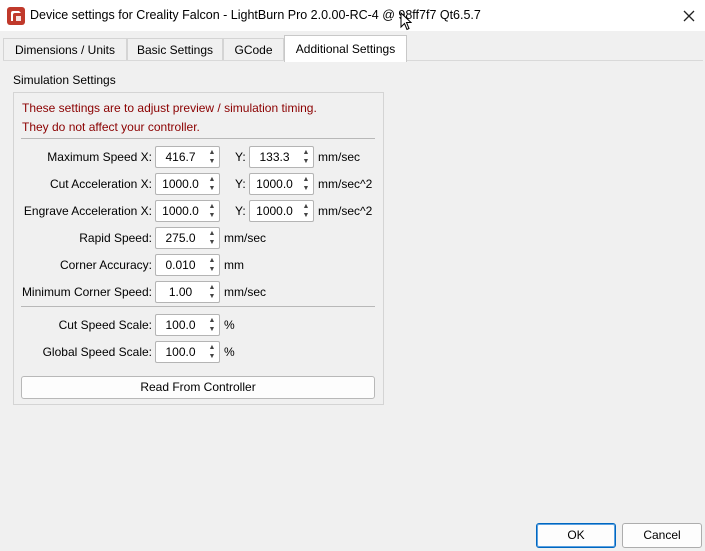  What do you see at coordinates (187, 265) in the screenshot?
I see `corner-accuracy-input: 0.010 ▲ ▼` at bounding box center [187, 265].